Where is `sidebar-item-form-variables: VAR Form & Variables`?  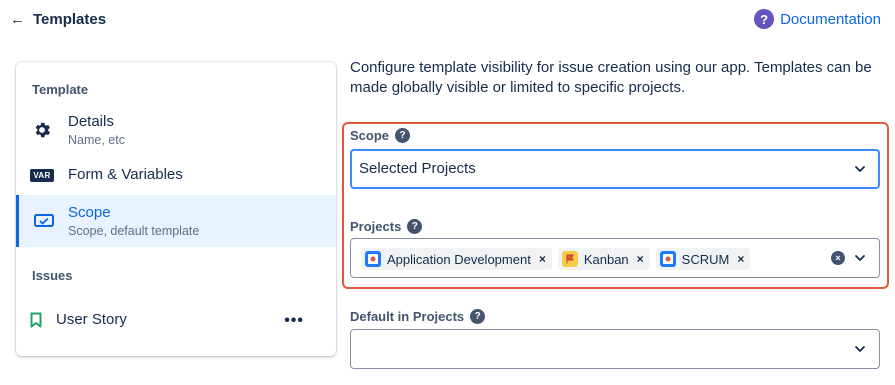 sidebar-item-form-variables: VAR Form & Variables is located at coordinates (176, 175).